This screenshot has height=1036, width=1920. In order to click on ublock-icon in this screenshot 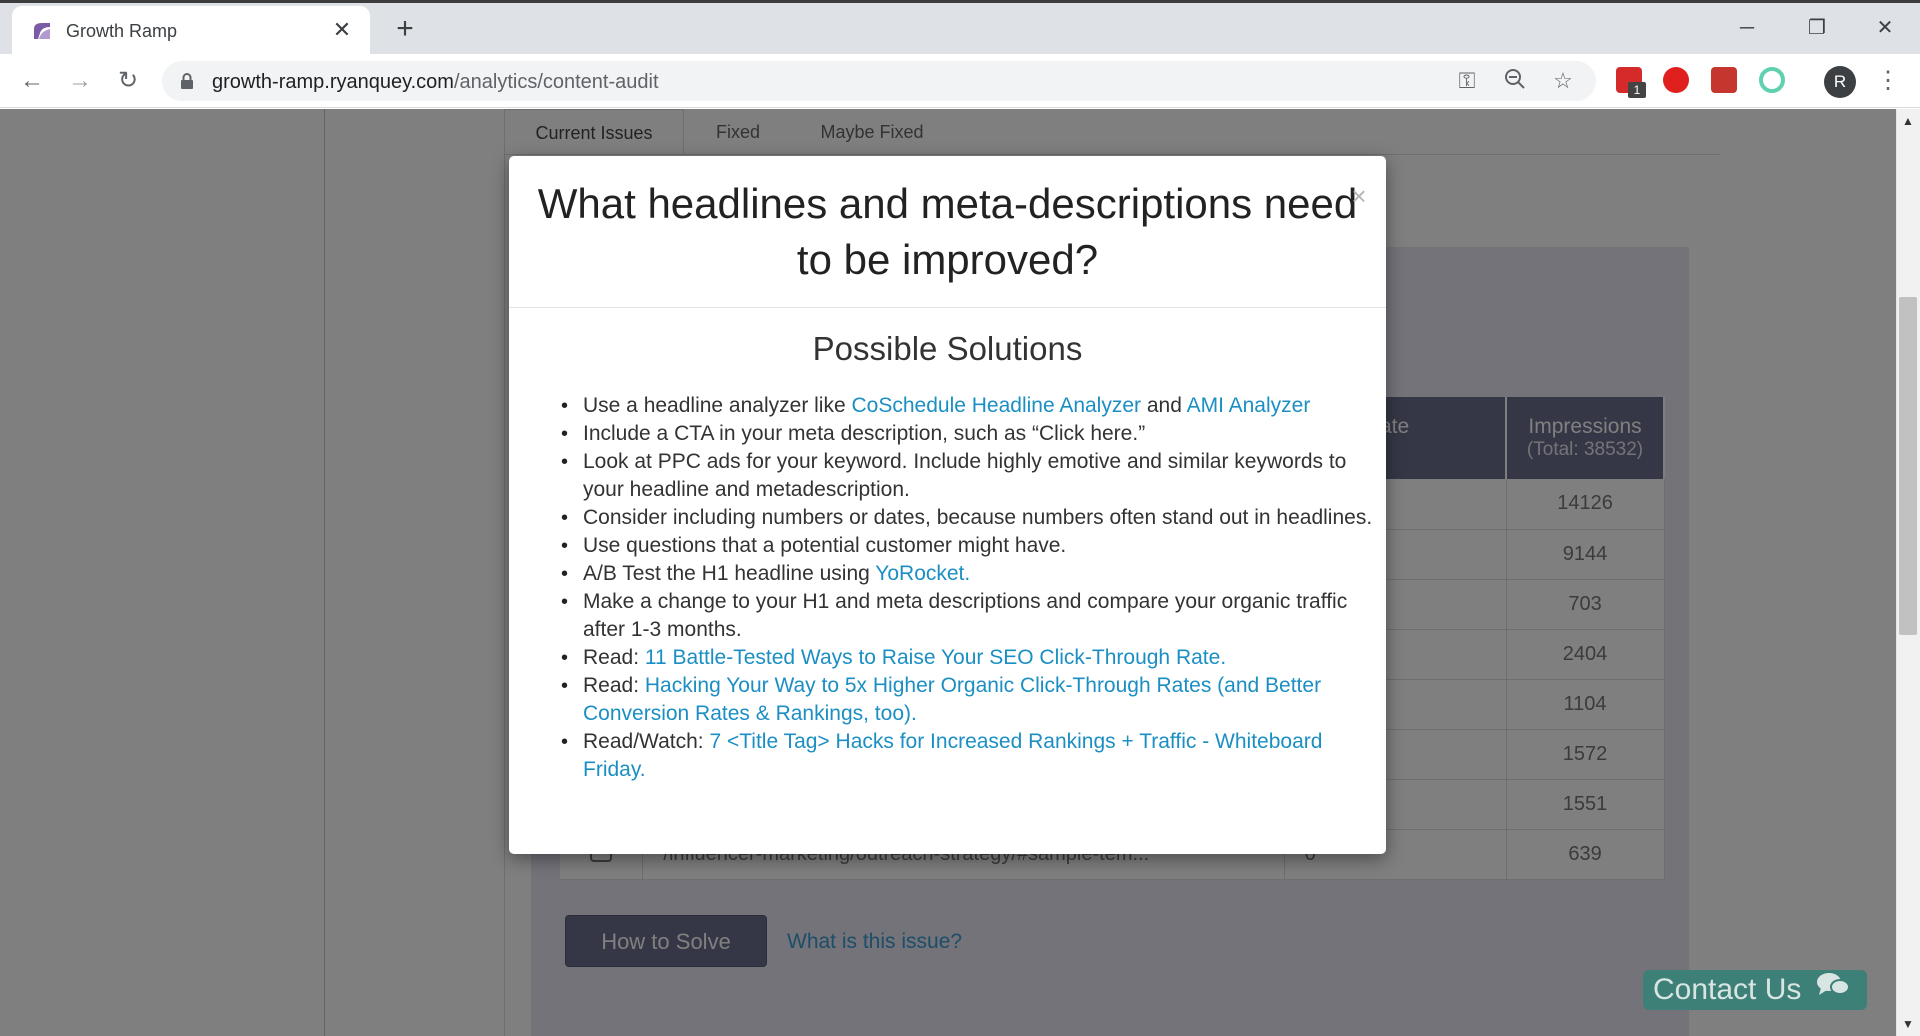, I will do `click(1676, 80)`.